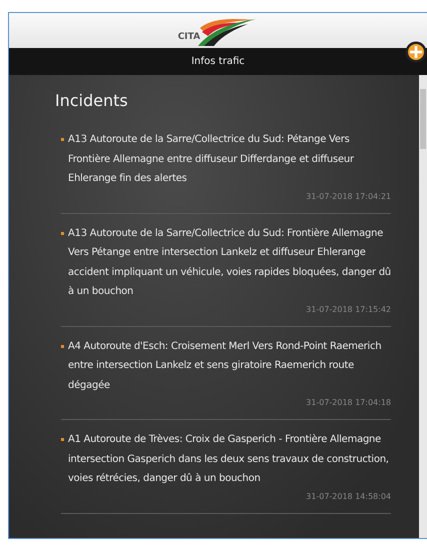 This screenshot has width=427, height=545. What do you see at coordinates (423, 306) in the screenshot?
I see `scrollbar` at bounding box center [423, 306].